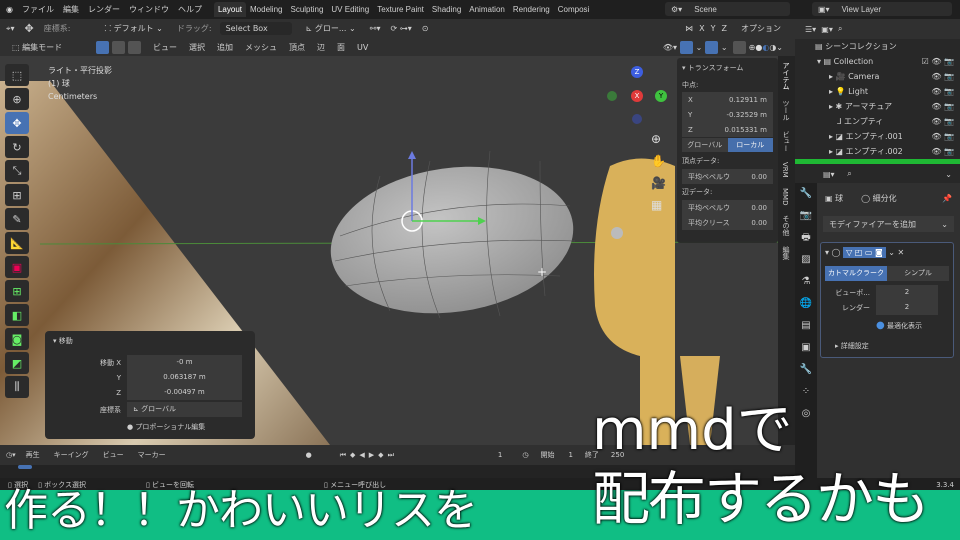  I want to click on mirror-icon: ⋈, so click(689, 28).